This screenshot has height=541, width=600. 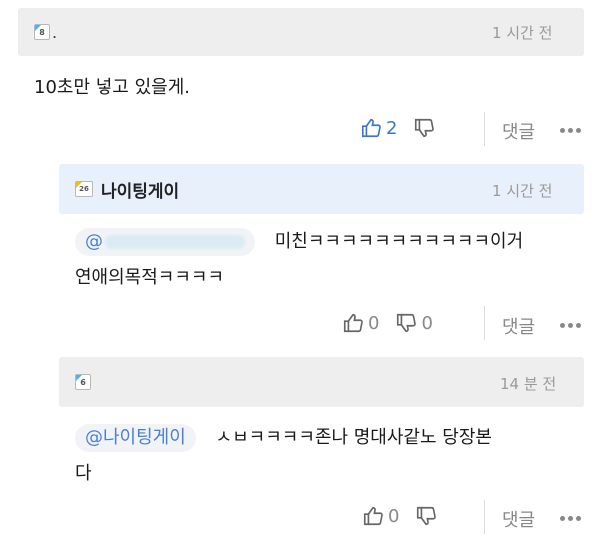 I want to click on level-badge-icon: 26, so click(x=84, y=189).